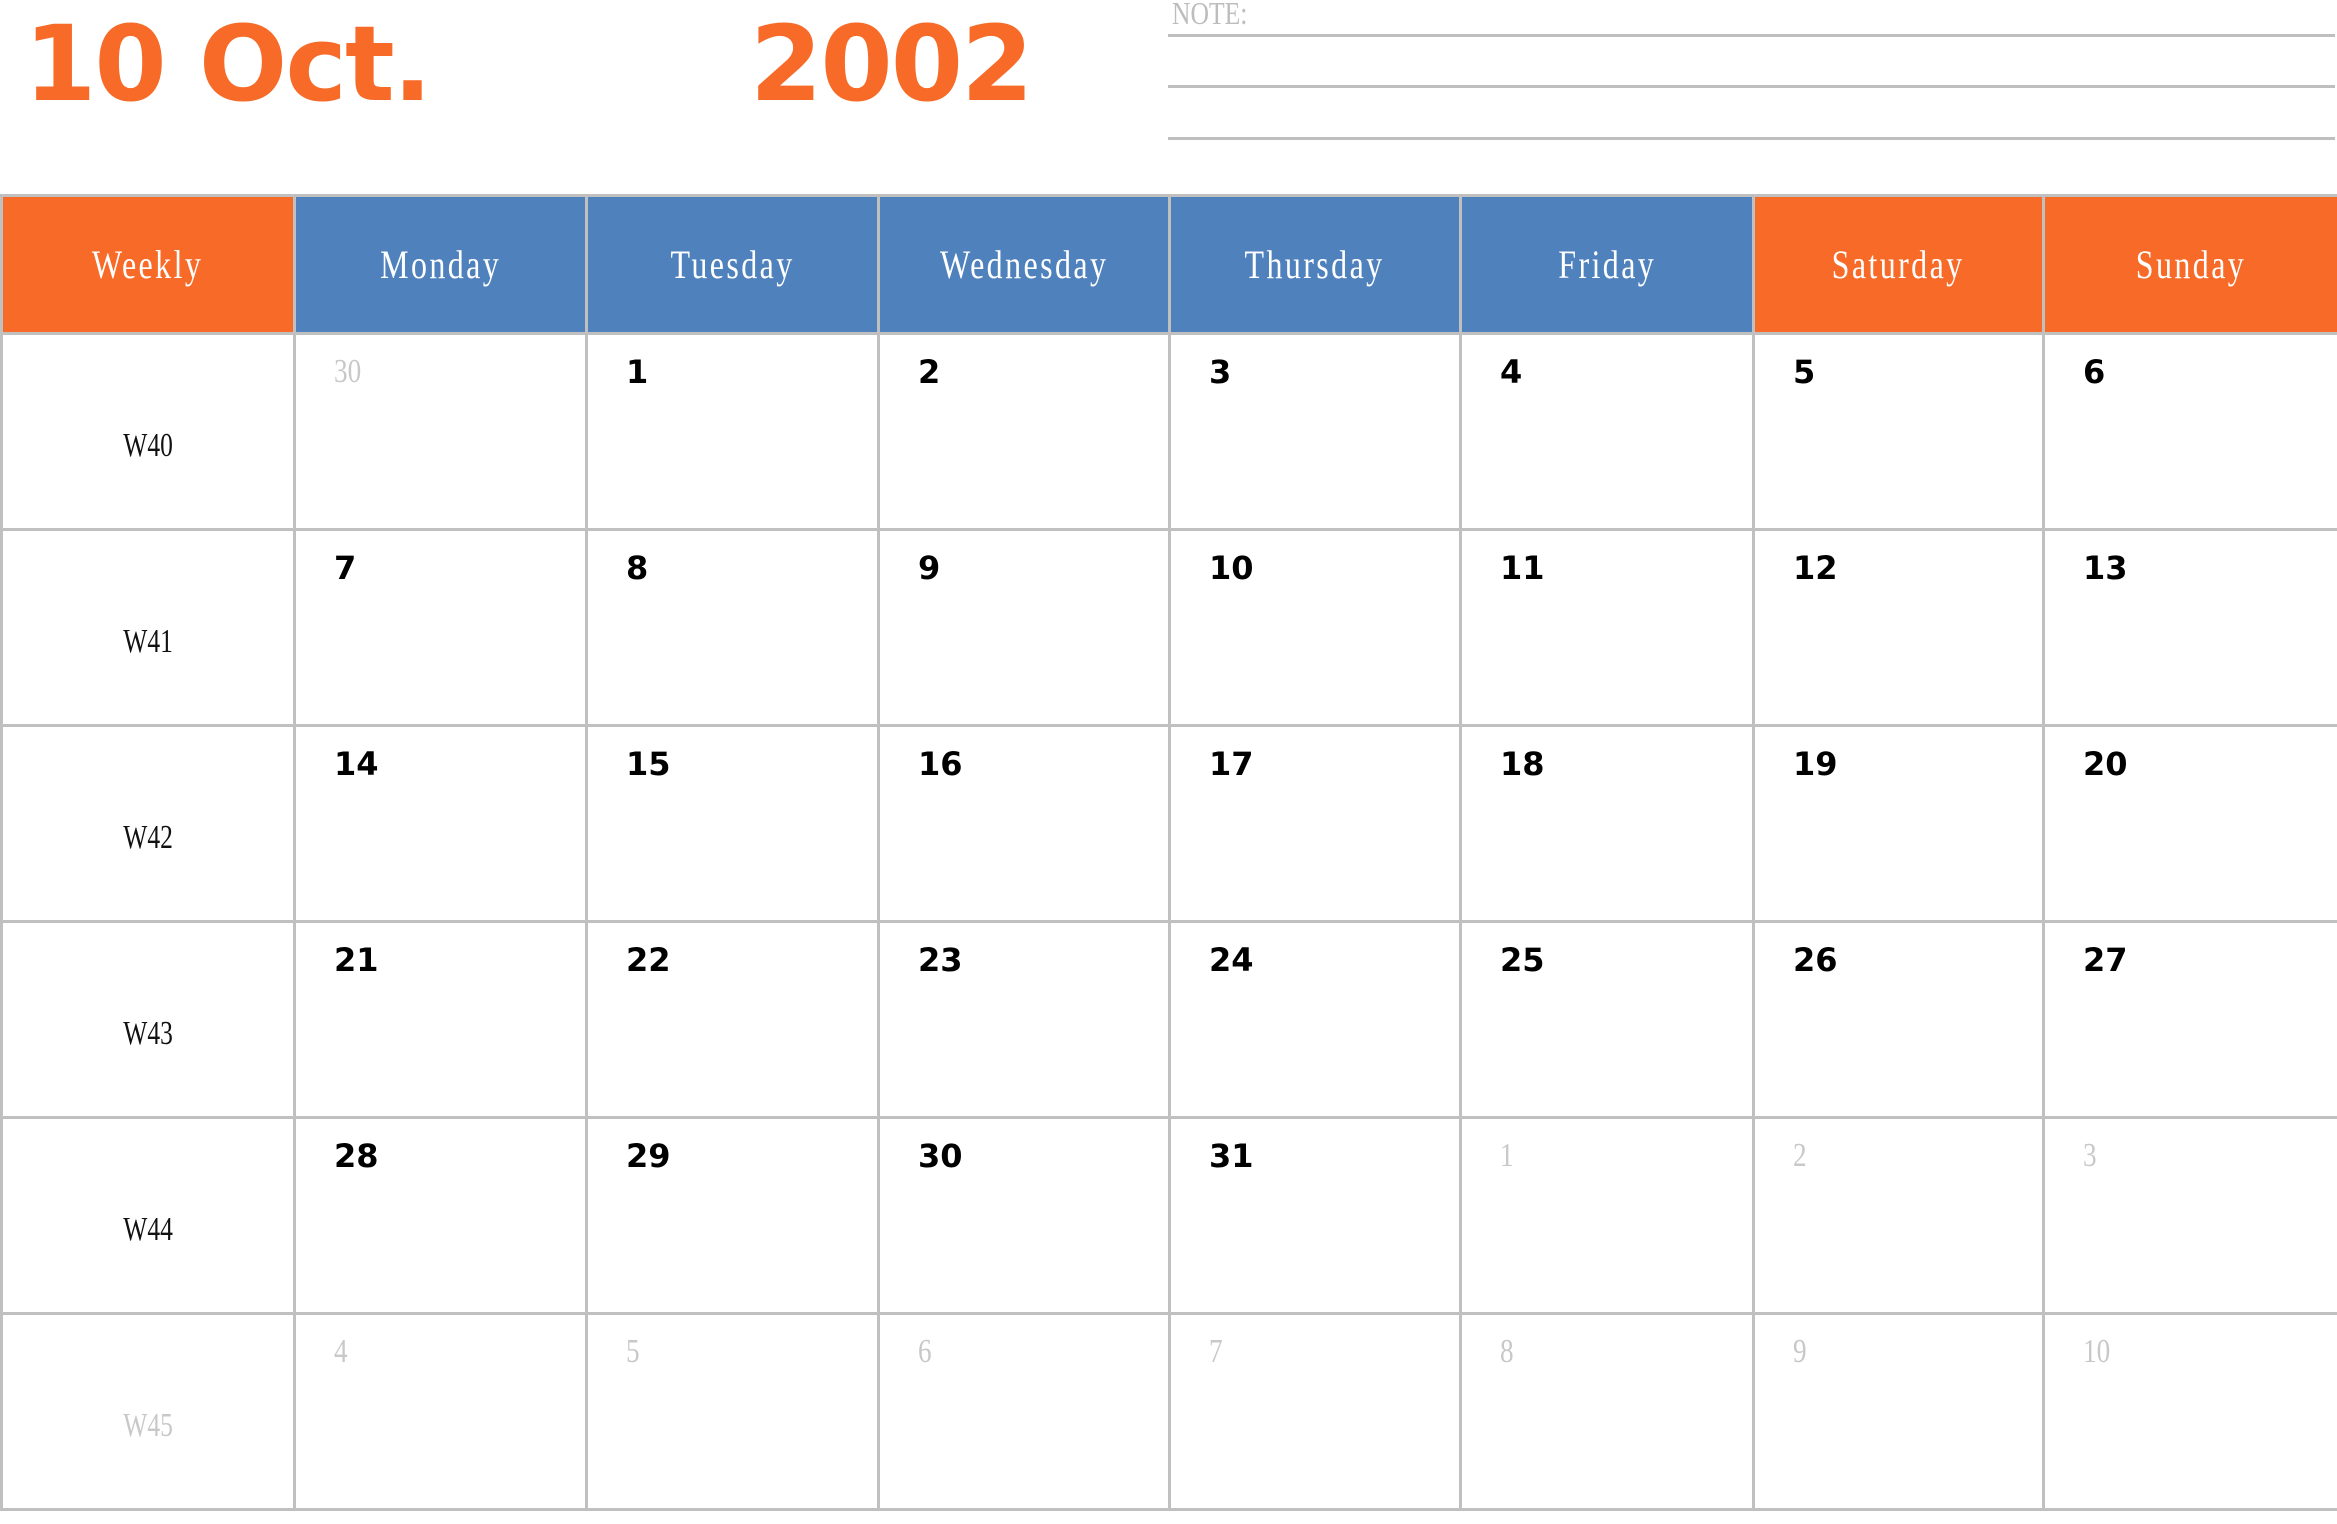  Describe the element at coordinates (1315, 1019) in the screenshot. I see `day-cell: 24` at that location.